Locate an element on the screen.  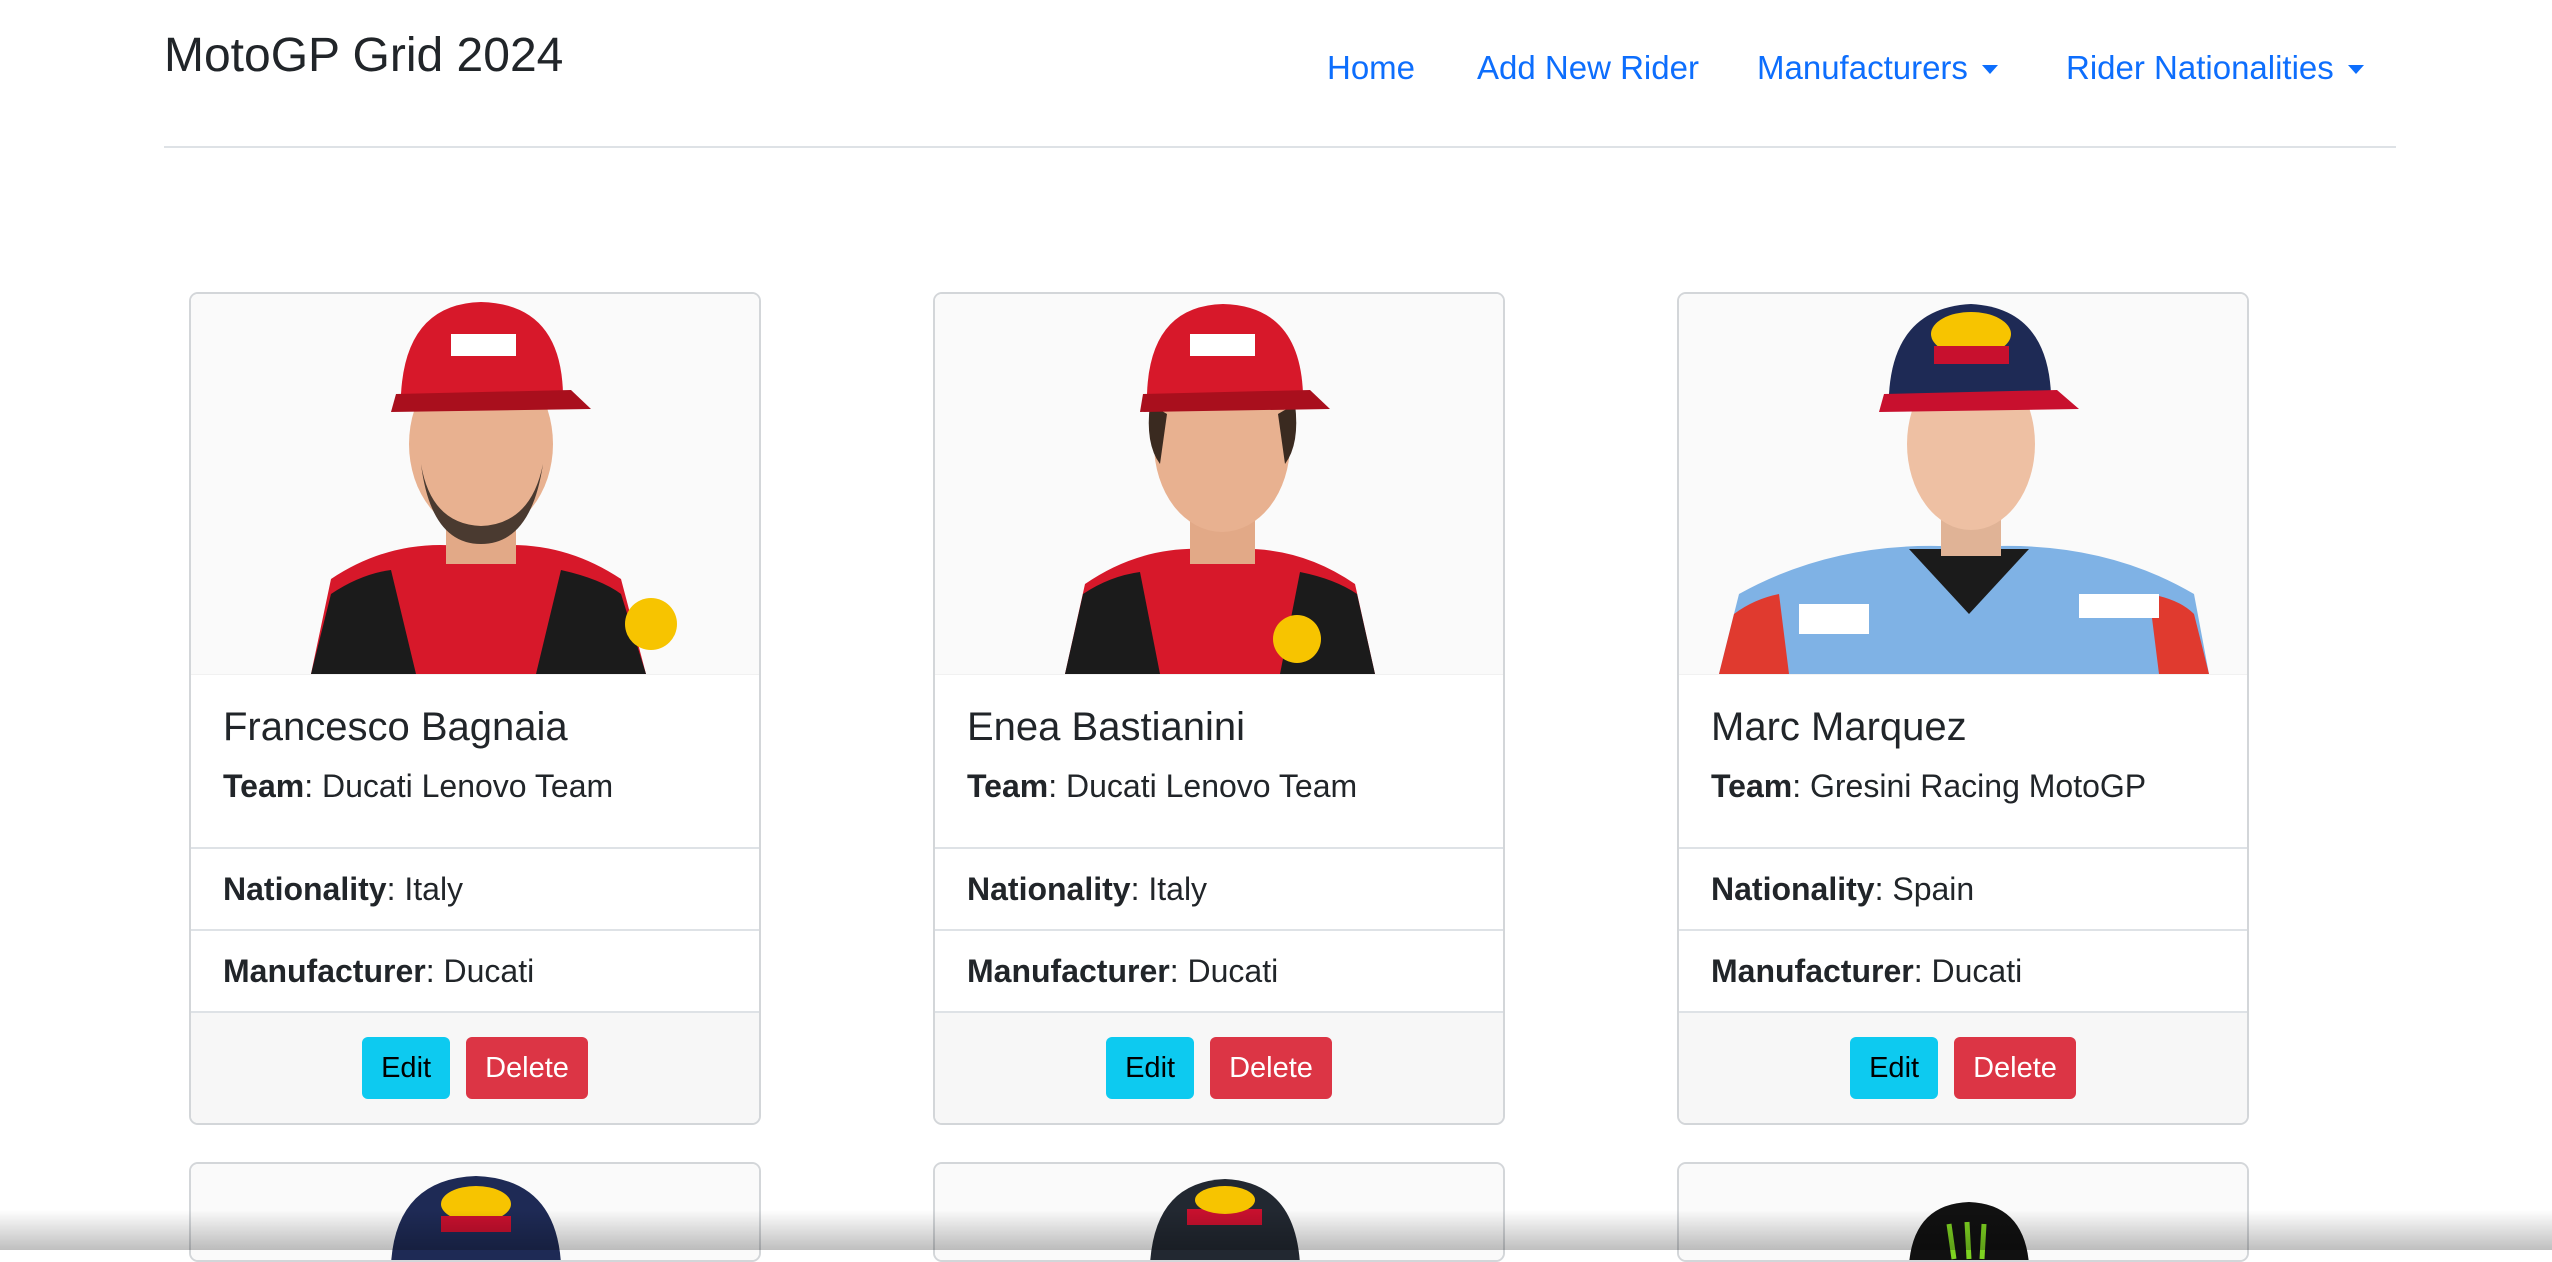
rider-name: Francesco Bagnaia is located at coordinates (395, 727).